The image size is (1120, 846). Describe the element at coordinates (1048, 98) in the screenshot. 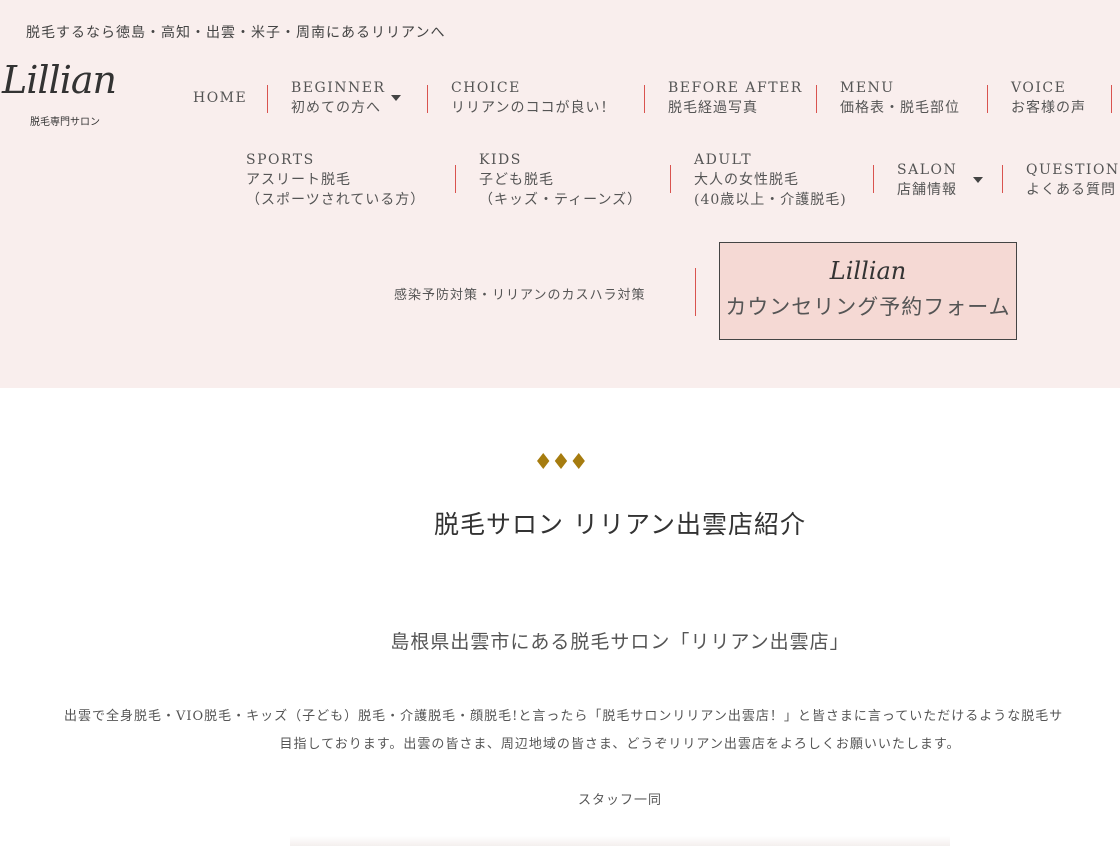

I see `nav-voice: VOICE お客様の声` at that location.